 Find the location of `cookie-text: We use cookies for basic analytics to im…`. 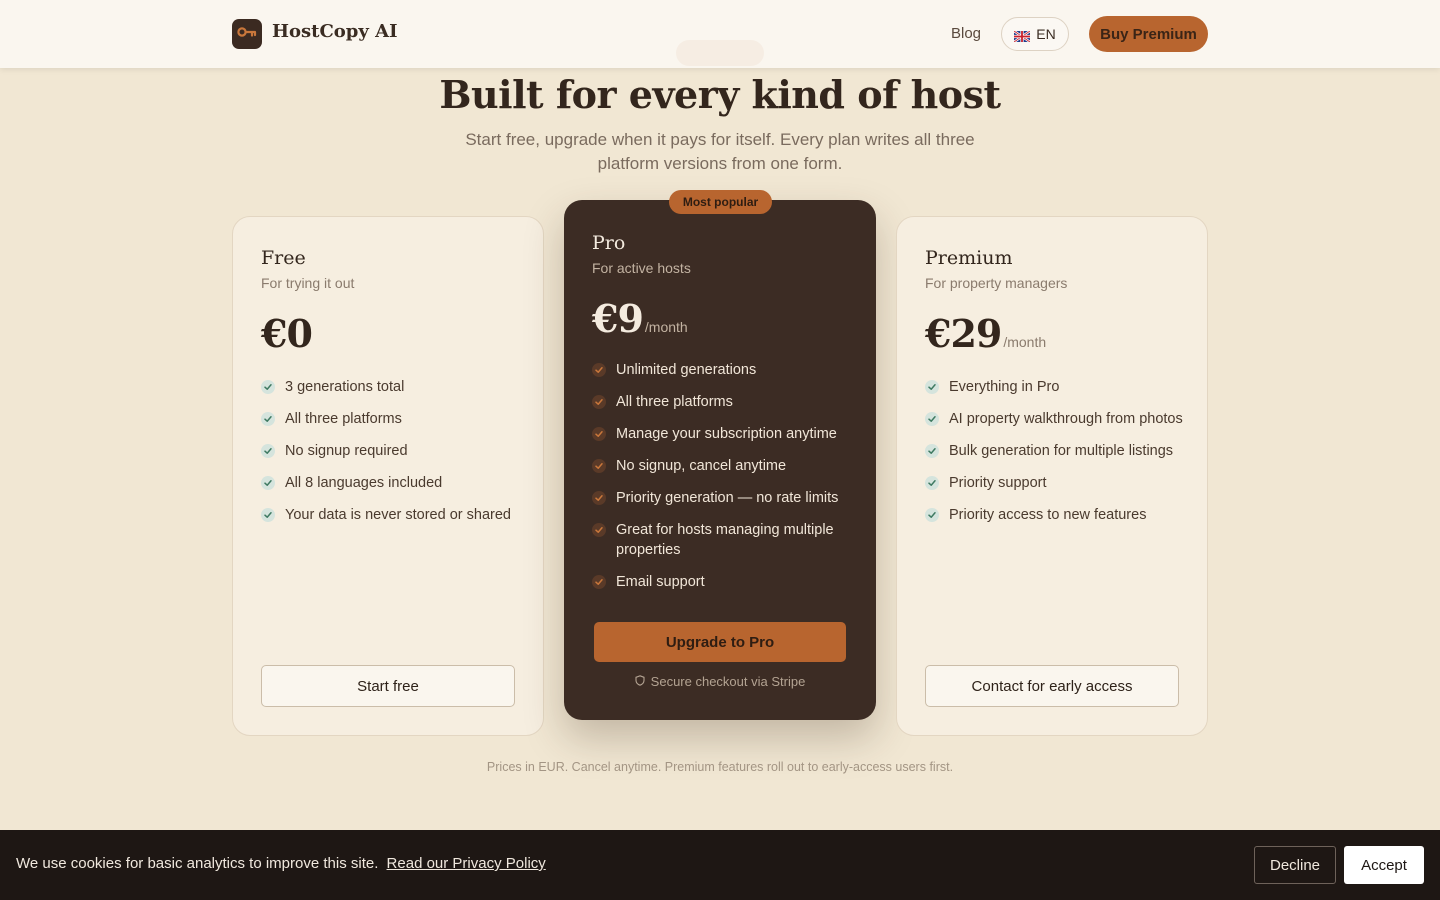

cookie-text: We use cookies for basic analytics to im… is located at coordinates (197, 863).